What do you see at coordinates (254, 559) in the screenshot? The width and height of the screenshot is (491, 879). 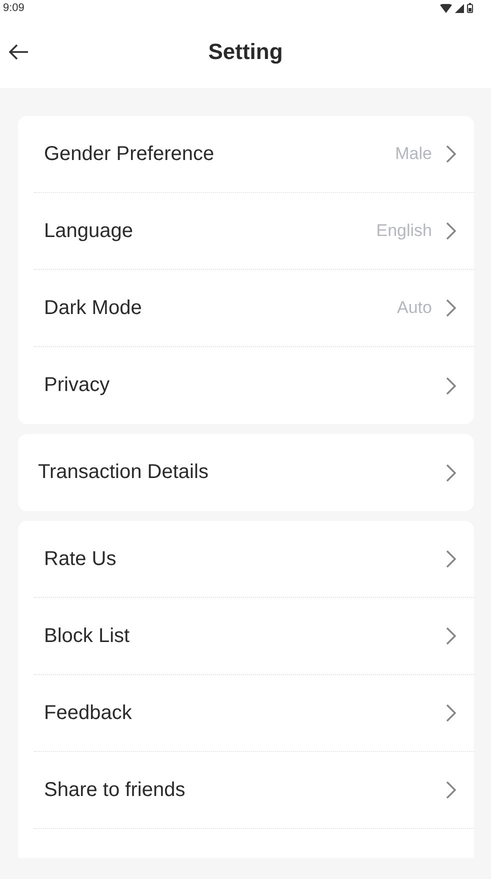 I see `settings-row: Rate Us` at bounding box center [254, 559].